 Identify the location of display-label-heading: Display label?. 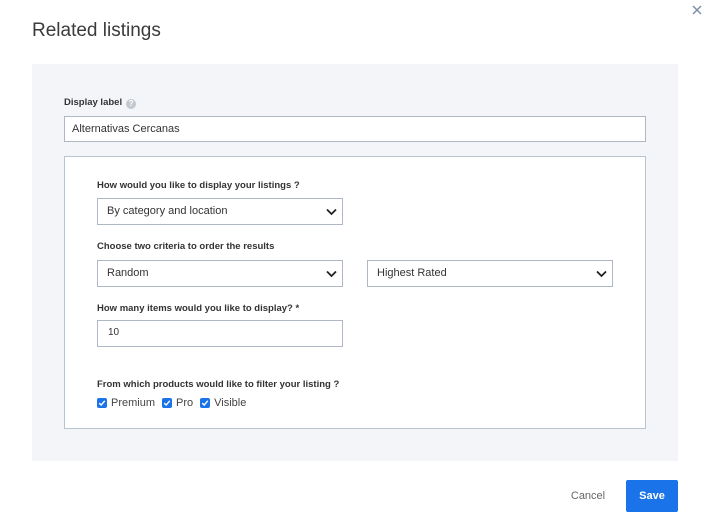
(100, 103).